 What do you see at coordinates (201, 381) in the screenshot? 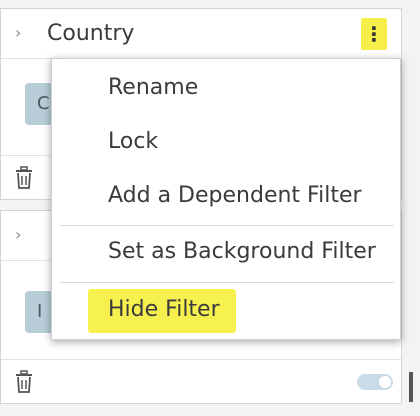
I see `filter-panel-footer` at bounding box center [201, 381].